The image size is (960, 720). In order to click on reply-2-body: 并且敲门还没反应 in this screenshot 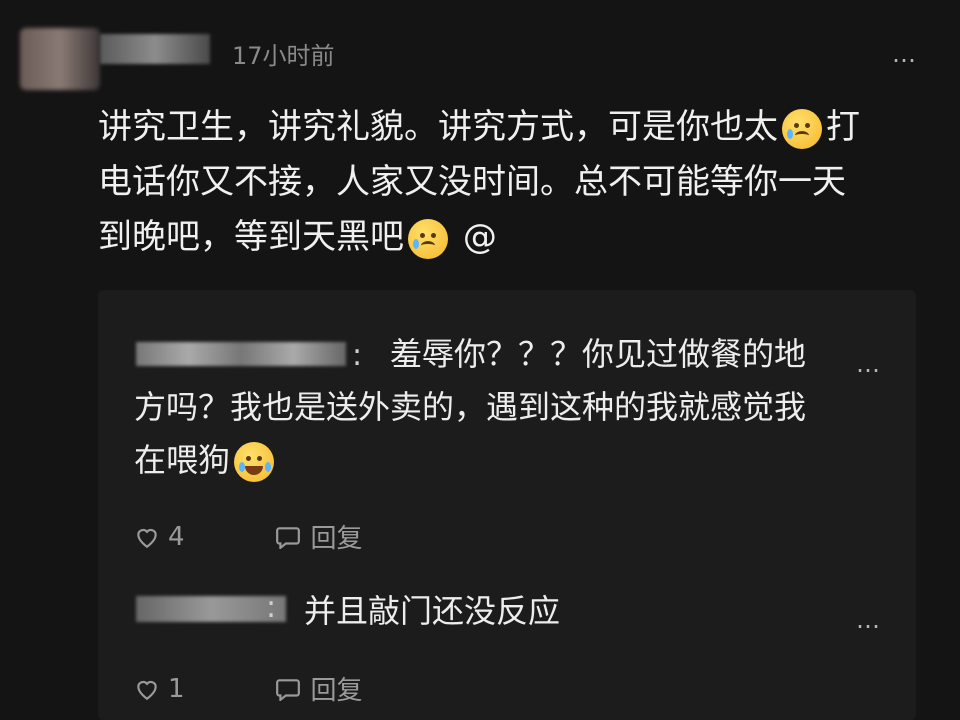, I will do `click(432, 611)`.